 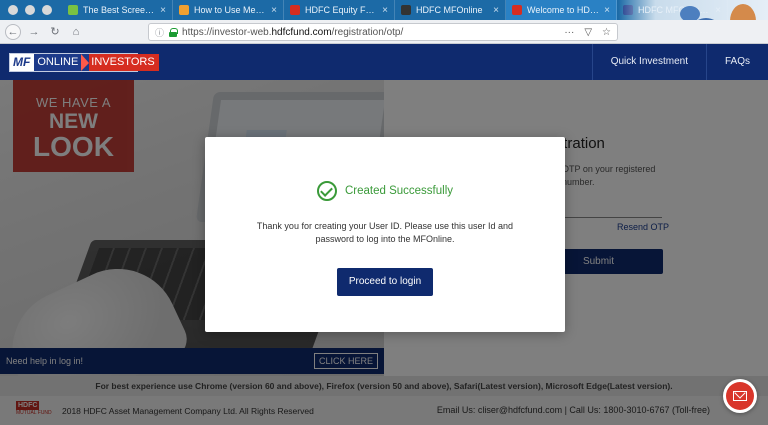 I want to click on reload-icon: ↻, so click(x=55, y=32).